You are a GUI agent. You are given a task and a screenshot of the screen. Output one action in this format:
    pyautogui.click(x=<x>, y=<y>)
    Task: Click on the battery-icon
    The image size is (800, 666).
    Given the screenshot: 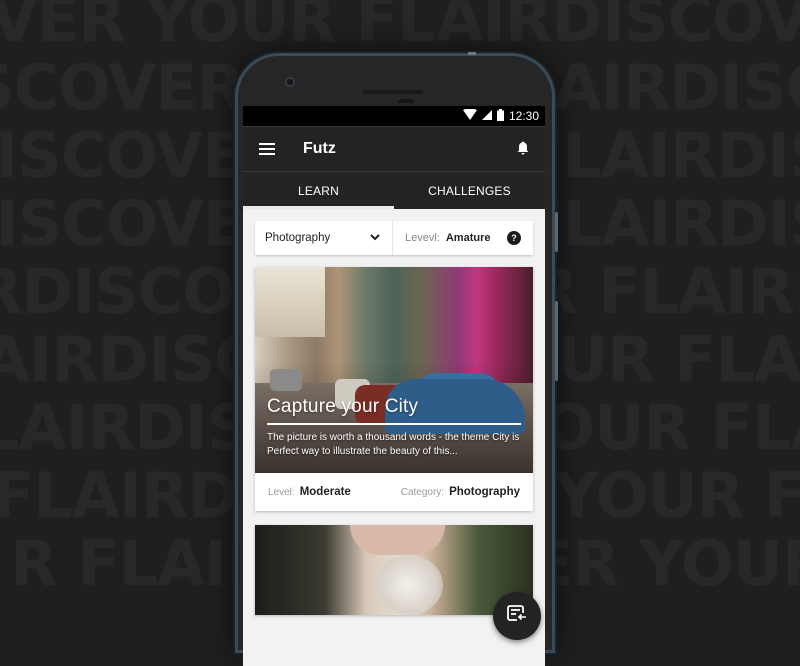 What is the action you would take?
    pyautogui.click(x=500, y=116)
    